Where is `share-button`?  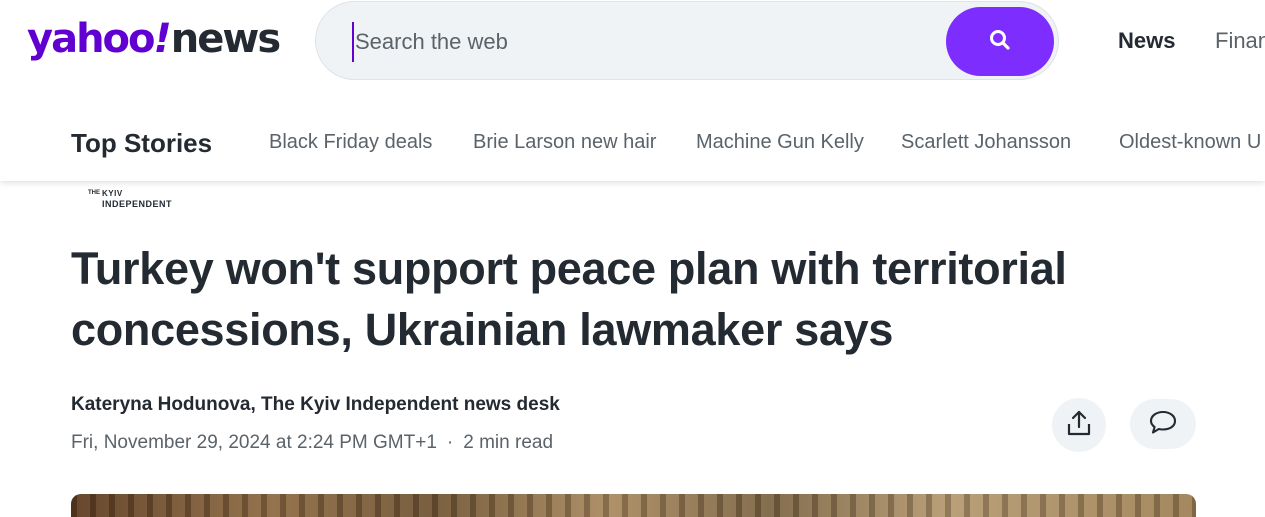
share-button is located at coordinates (1079, 425).